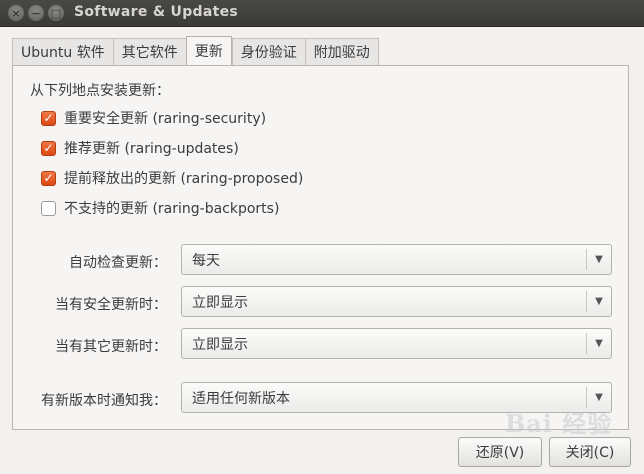 Image resolution: width=644 pixels, height=474 pixels. I want to click on window-title: Software & Updates, so click(156, 12).